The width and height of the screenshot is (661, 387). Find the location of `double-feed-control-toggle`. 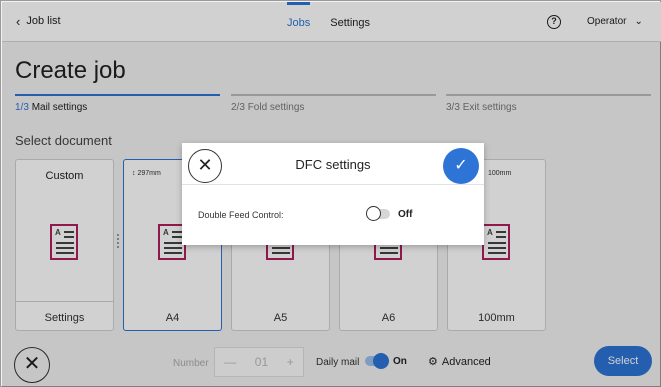

double-feed-control-toggle is located at coordinates (378, 213).